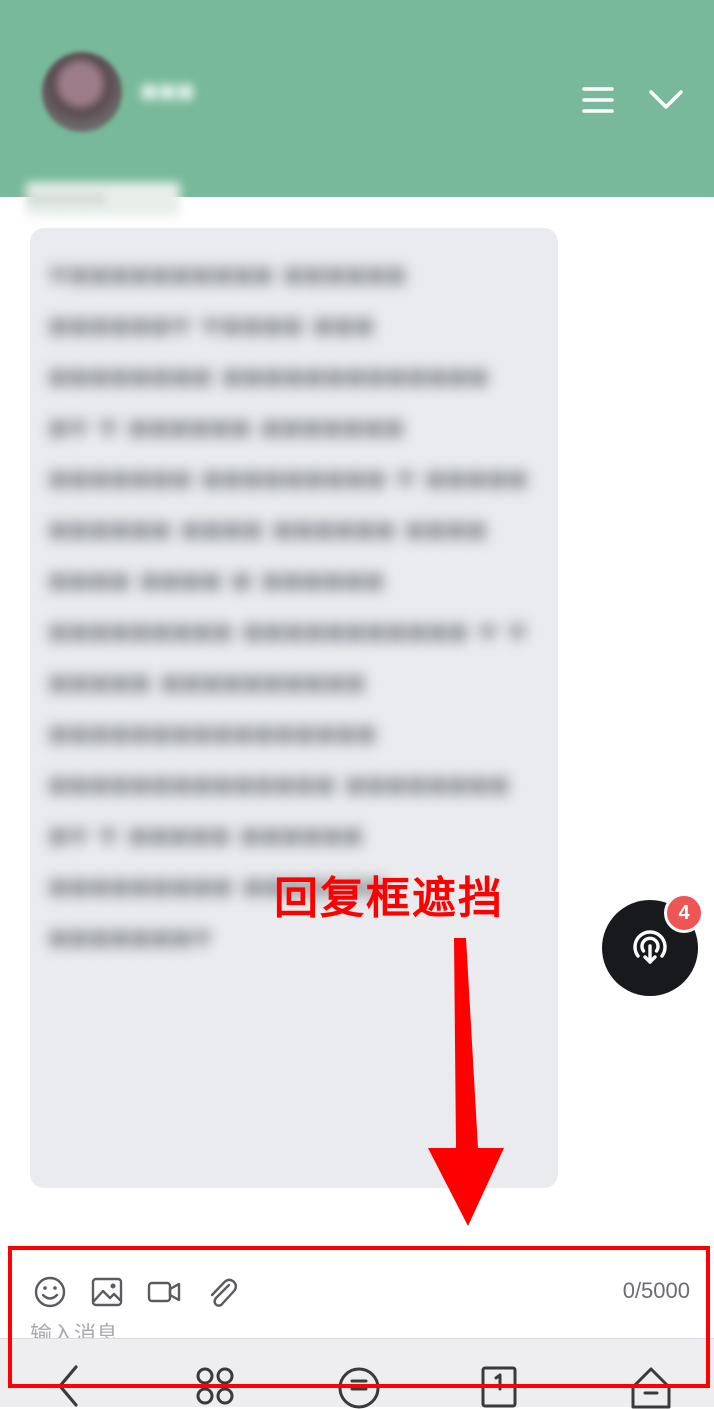 This screenshot has height=1409, width=714. I want to click on annotation-arrow, so click(466, 1082).